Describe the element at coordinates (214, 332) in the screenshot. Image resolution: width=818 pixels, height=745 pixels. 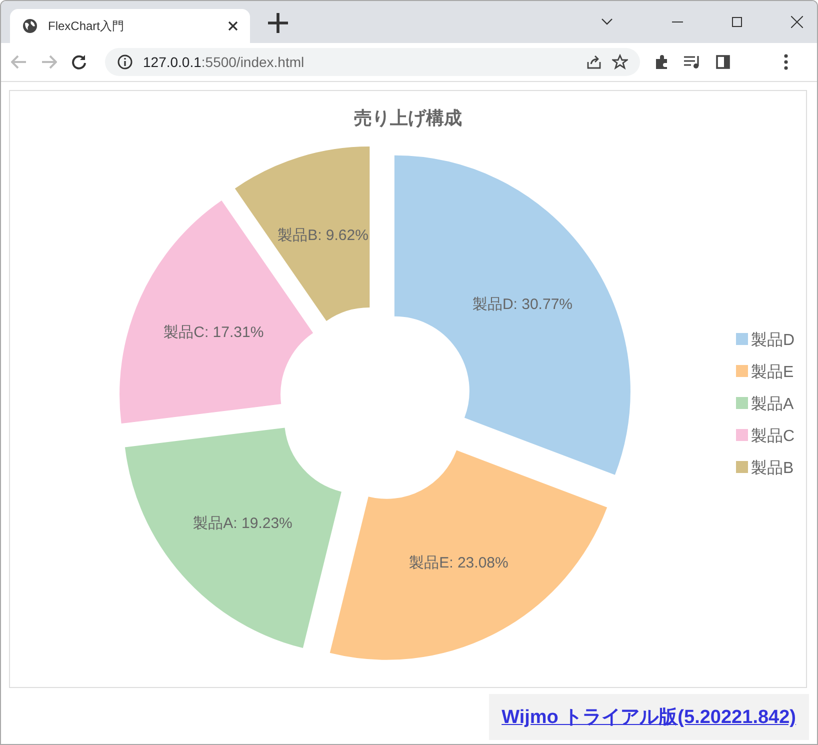
I see `slice-label: 製品C: 17.31%` at that location.